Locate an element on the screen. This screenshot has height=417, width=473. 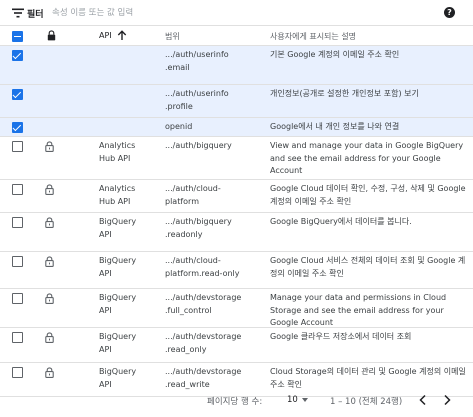
scope-value: .../auth/cloud- platform.read-only is located at coordinates (202, 267).